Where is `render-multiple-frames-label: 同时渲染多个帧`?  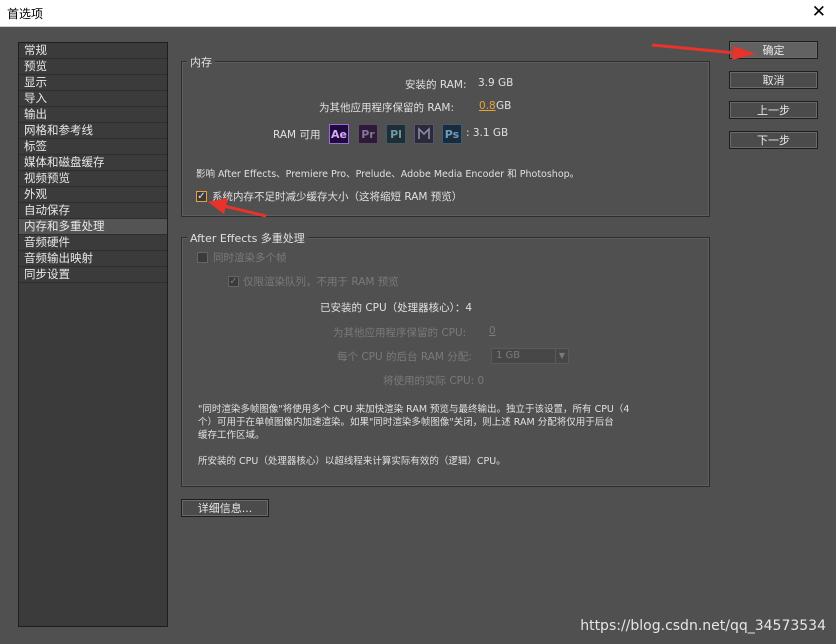 render-multiple-frames-label: 同时渲染多个帧 is located at coordinates (250, 257).